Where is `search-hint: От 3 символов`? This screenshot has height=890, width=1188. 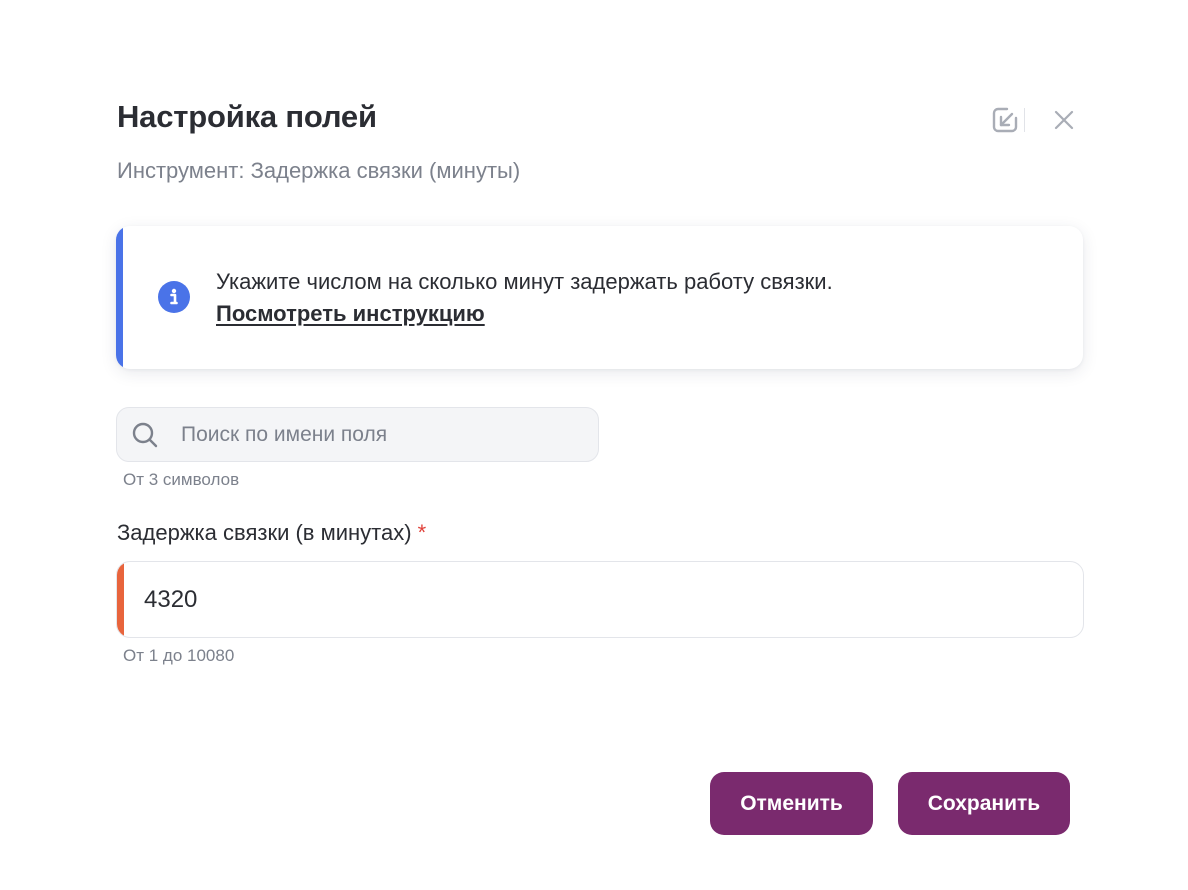
search-hint: От 3 символов is located at coordinates (181, 479).